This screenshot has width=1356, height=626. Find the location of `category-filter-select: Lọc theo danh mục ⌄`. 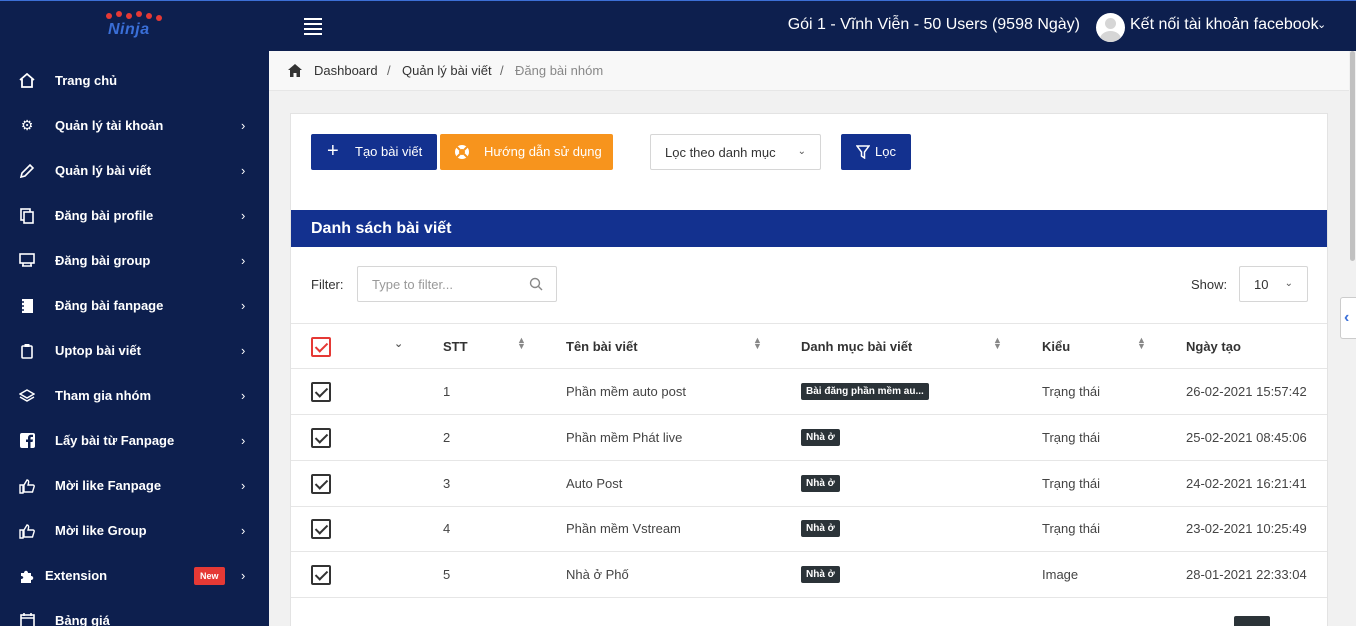

category-filter-select: Lọc theo danh mục ⌄ is located at coordinates (735, 152).